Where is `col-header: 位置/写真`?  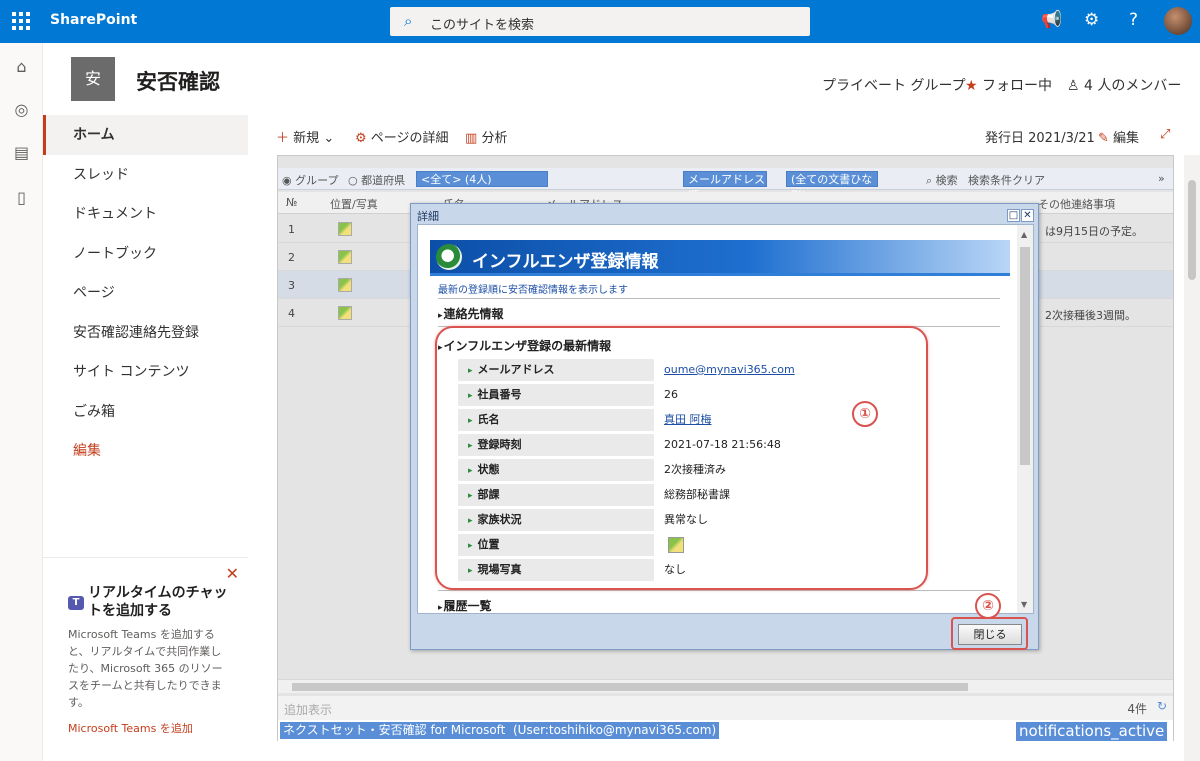 col-header: 位置/写真 is located at coordinates (354, 204).